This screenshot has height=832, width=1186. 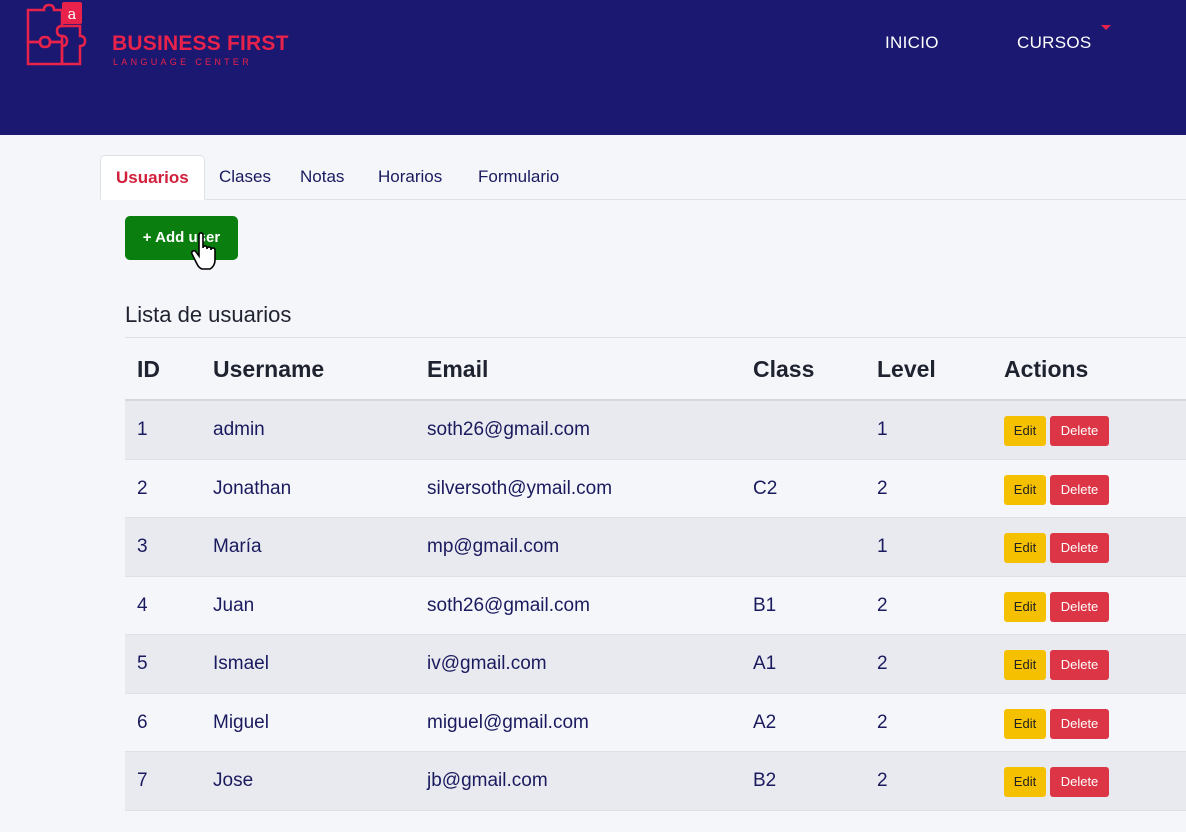 I want to click on cell-username: Ismael, so click(x=241, y=663).